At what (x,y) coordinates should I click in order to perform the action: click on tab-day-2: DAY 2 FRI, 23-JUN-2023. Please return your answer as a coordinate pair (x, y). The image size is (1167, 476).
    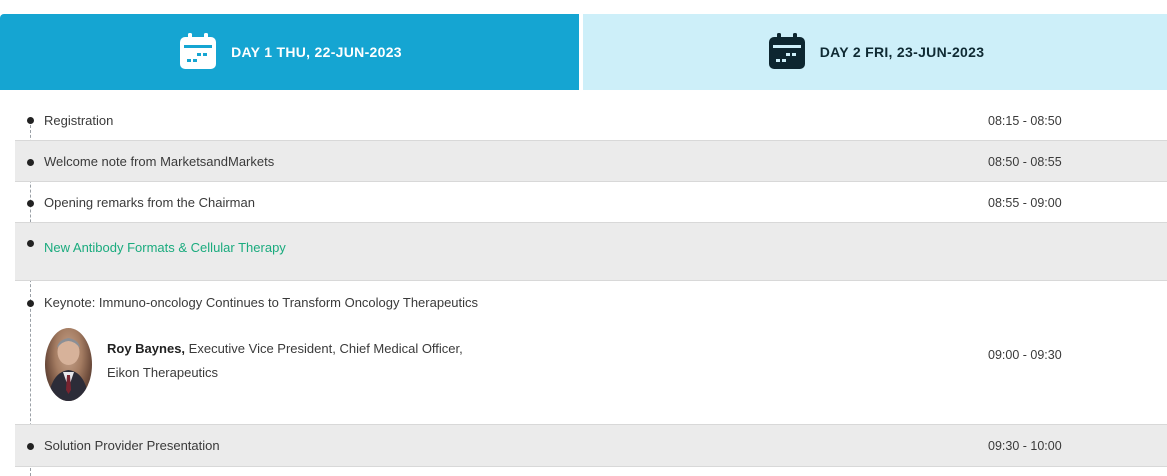
    Looking at the image, I should click on (875, 52).